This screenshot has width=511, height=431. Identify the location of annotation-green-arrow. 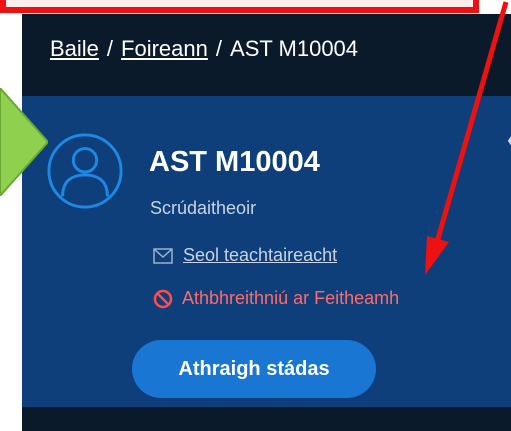
(24, 142).